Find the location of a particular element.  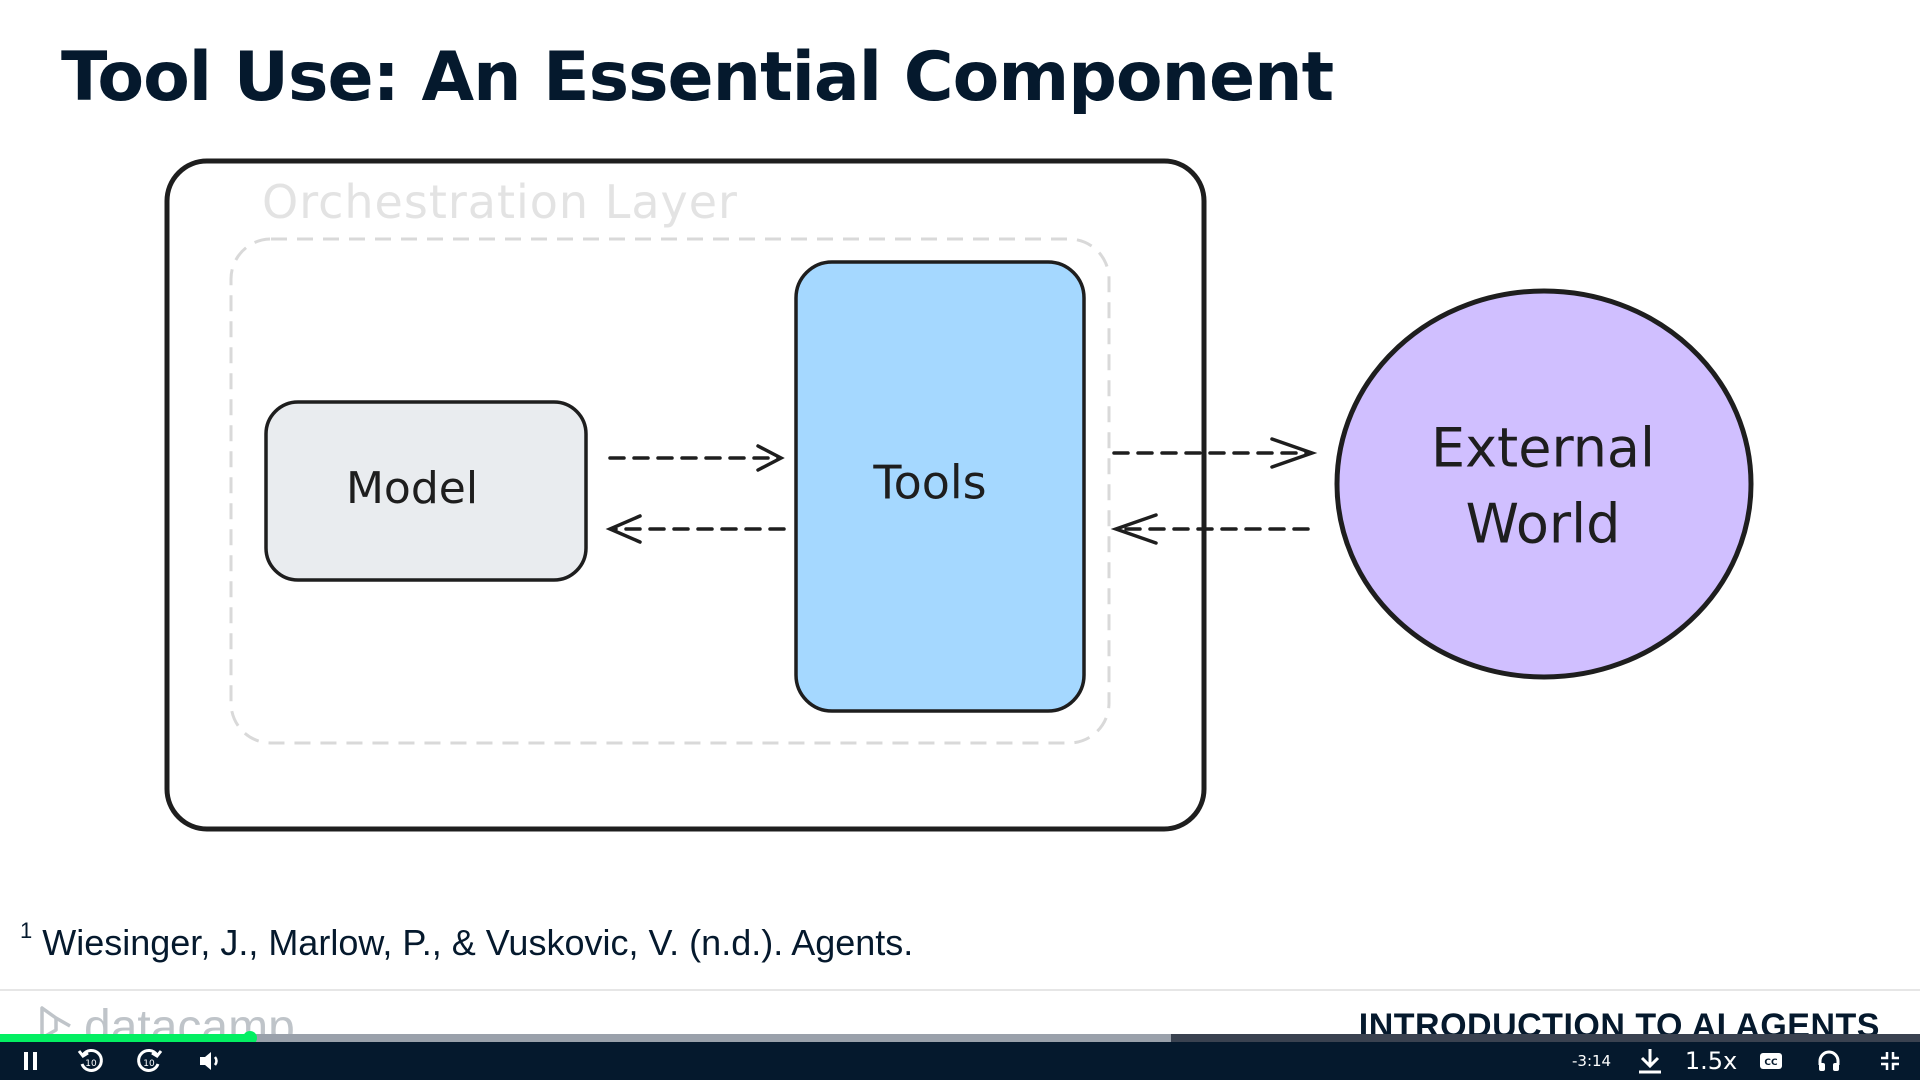

orchestration-layer-label: Orchestration Layer is located at coordinates (500, 202).